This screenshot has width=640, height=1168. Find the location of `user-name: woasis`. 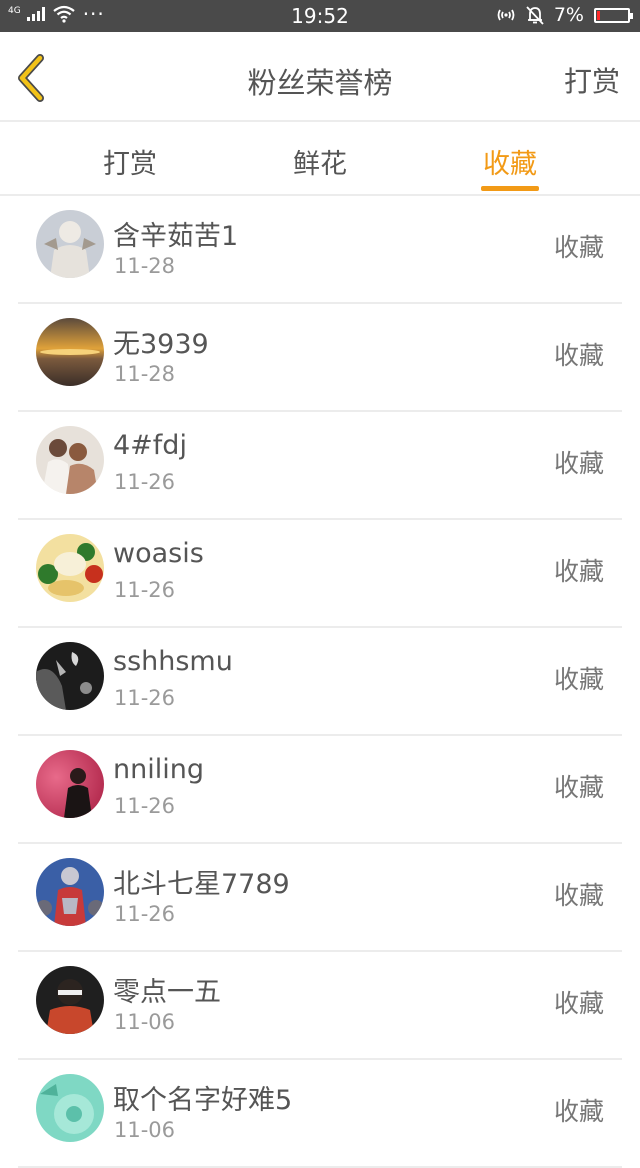

user-name: woasis is located at coordinates (158, 553).